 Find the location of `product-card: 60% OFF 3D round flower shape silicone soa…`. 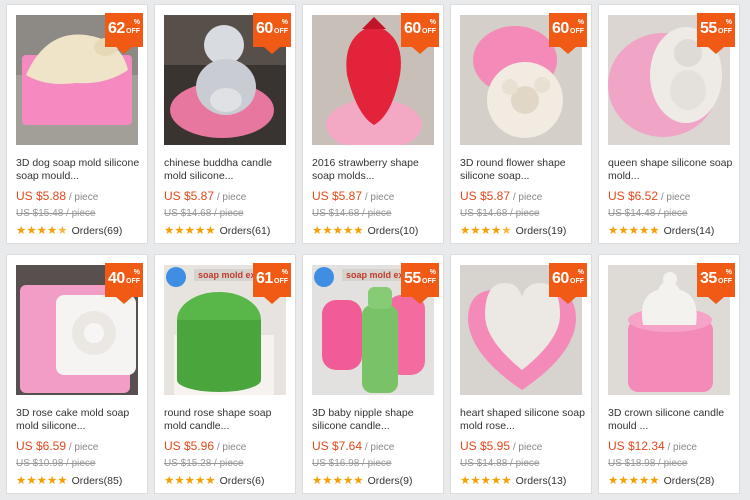

product-card: 60% OFF 3D round flower shape silicone soa… is located at coordinates (521, 124).